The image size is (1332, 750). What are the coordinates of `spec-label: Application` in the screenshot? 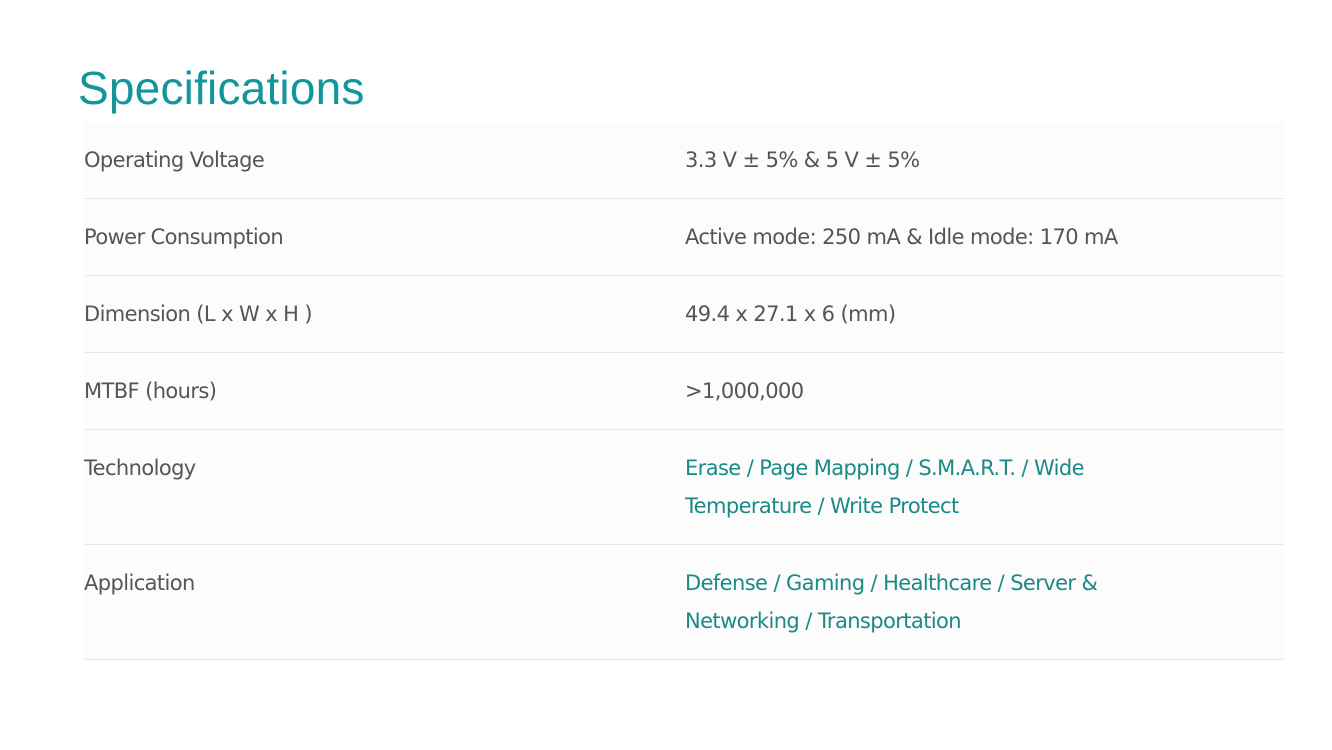 It's located at (139, 583).